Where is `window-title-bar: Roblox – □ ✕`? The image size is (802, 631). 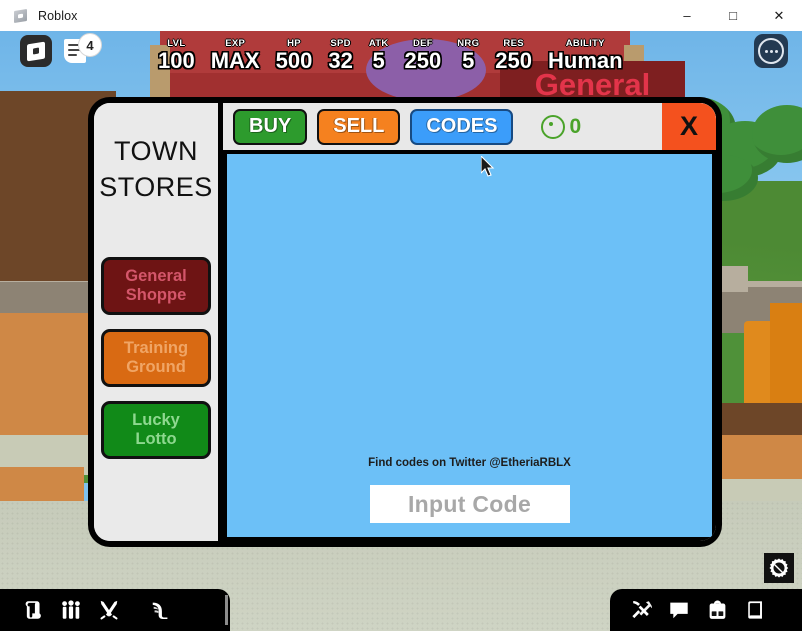
window-title-bar: Roblox – □ ✕ is located at coordinates (401, 16).